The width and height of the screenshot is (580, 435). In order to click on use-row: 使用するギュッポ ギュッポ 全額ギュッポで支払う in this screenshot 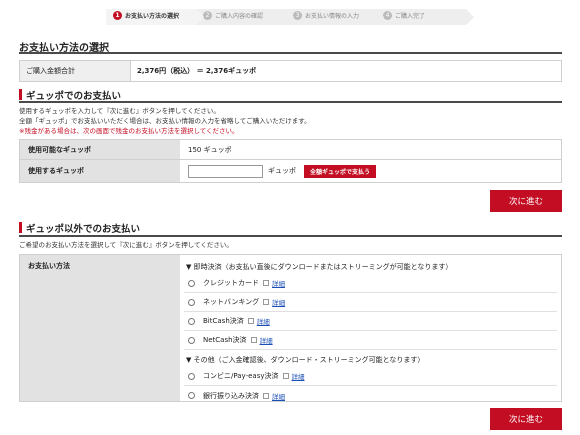, I will do `click(290, 171)`.